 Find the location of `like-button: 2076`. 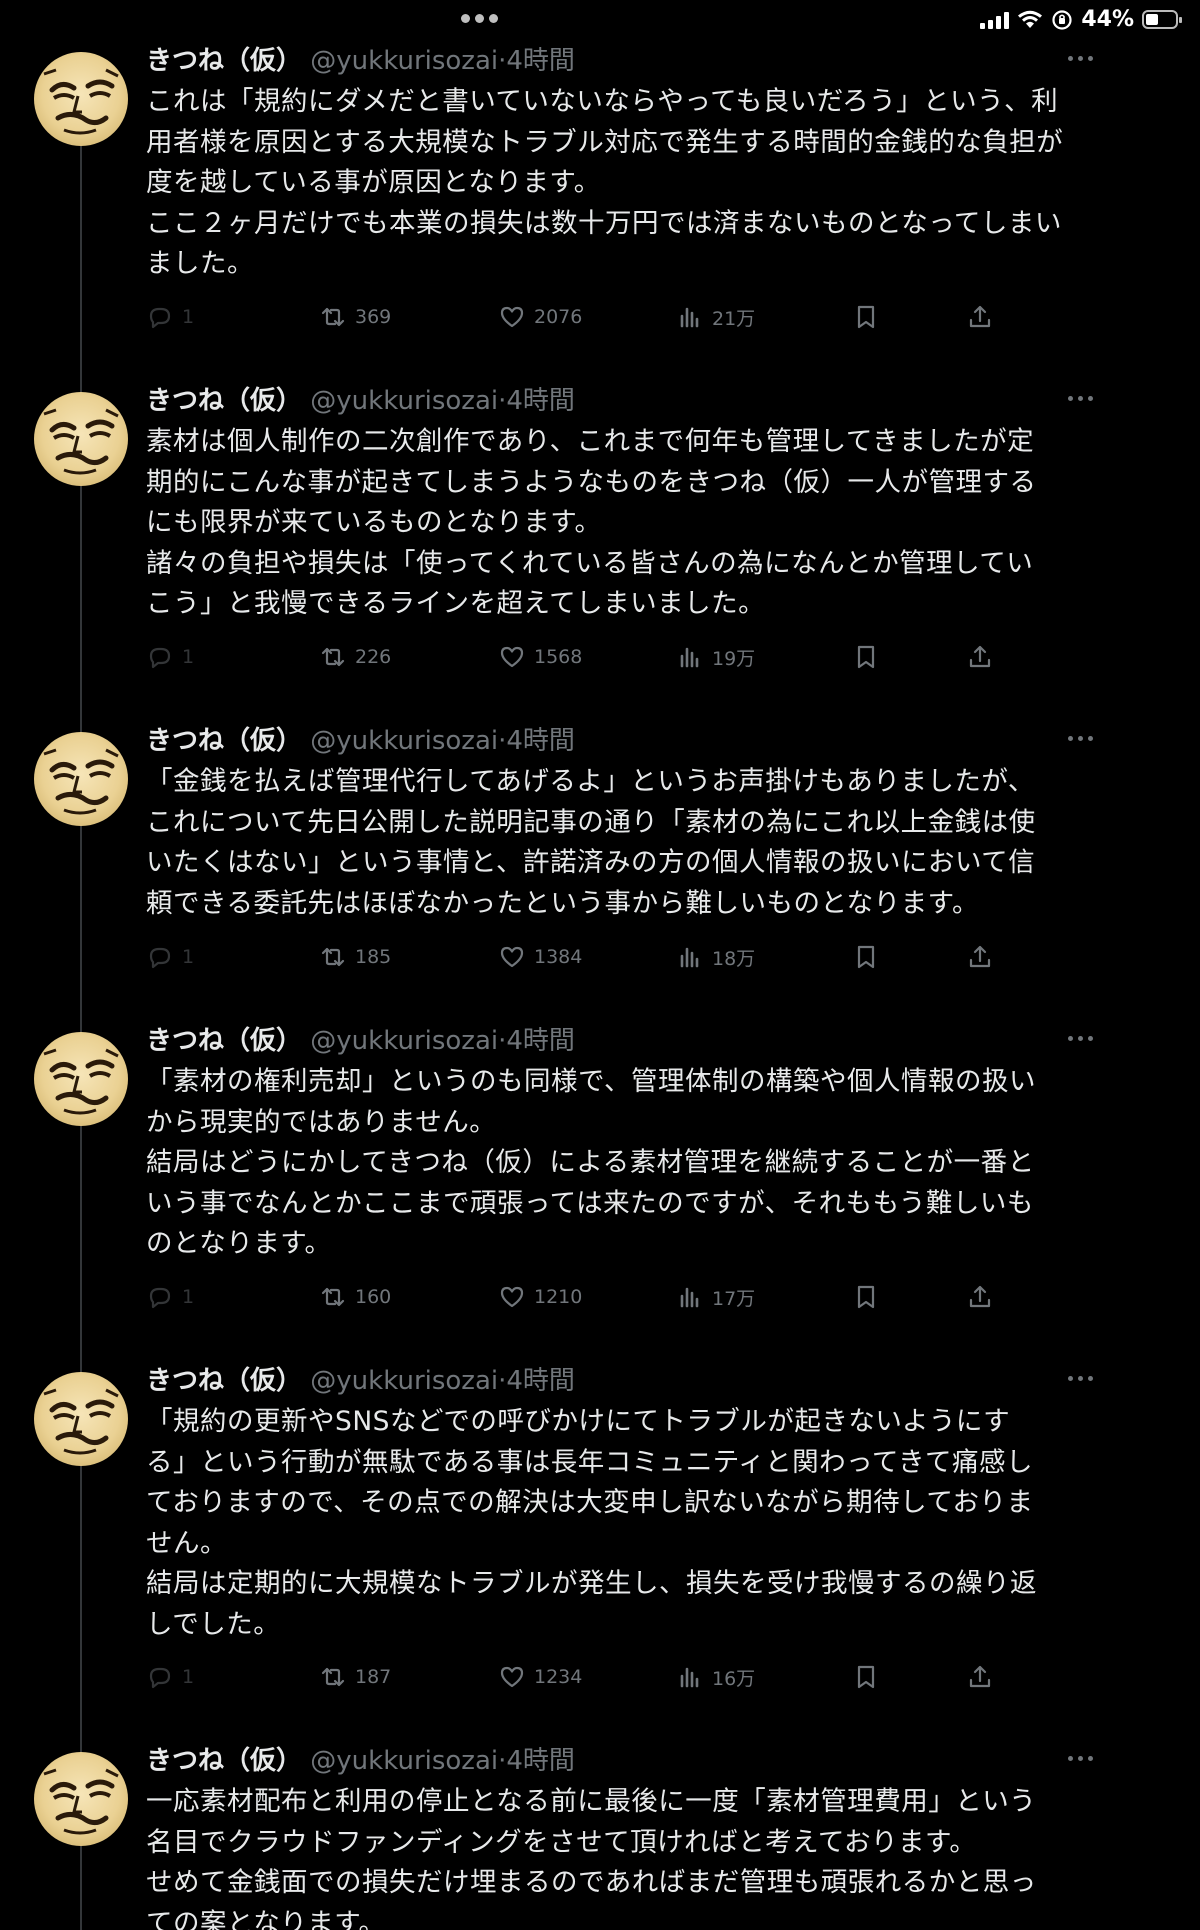

like-button: 2076 is located at coordinates (540, 317).